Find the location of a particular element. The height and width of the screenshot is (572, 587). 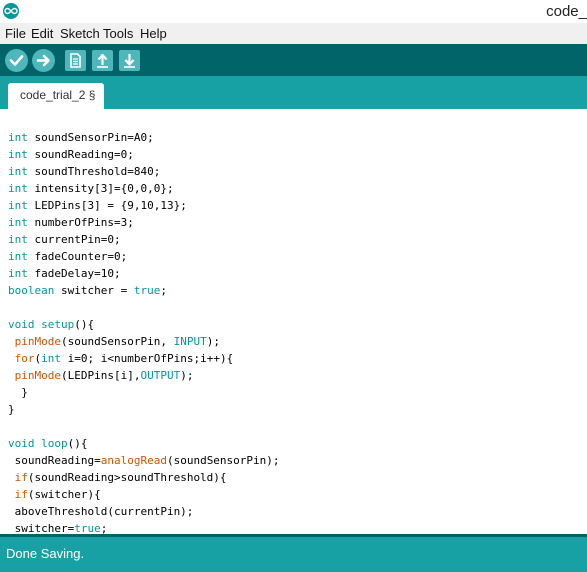

code-line: void loop(){ is located at coordinates (144, 443).